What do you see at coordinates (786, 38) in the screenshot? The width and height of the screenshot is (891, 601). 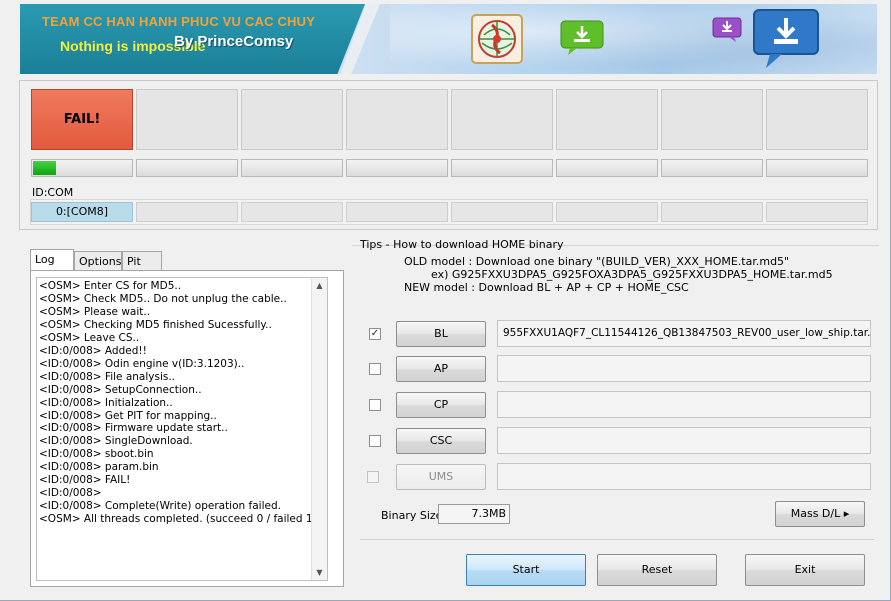 I see `download-icon-blue` at bounding box center [786, 38].